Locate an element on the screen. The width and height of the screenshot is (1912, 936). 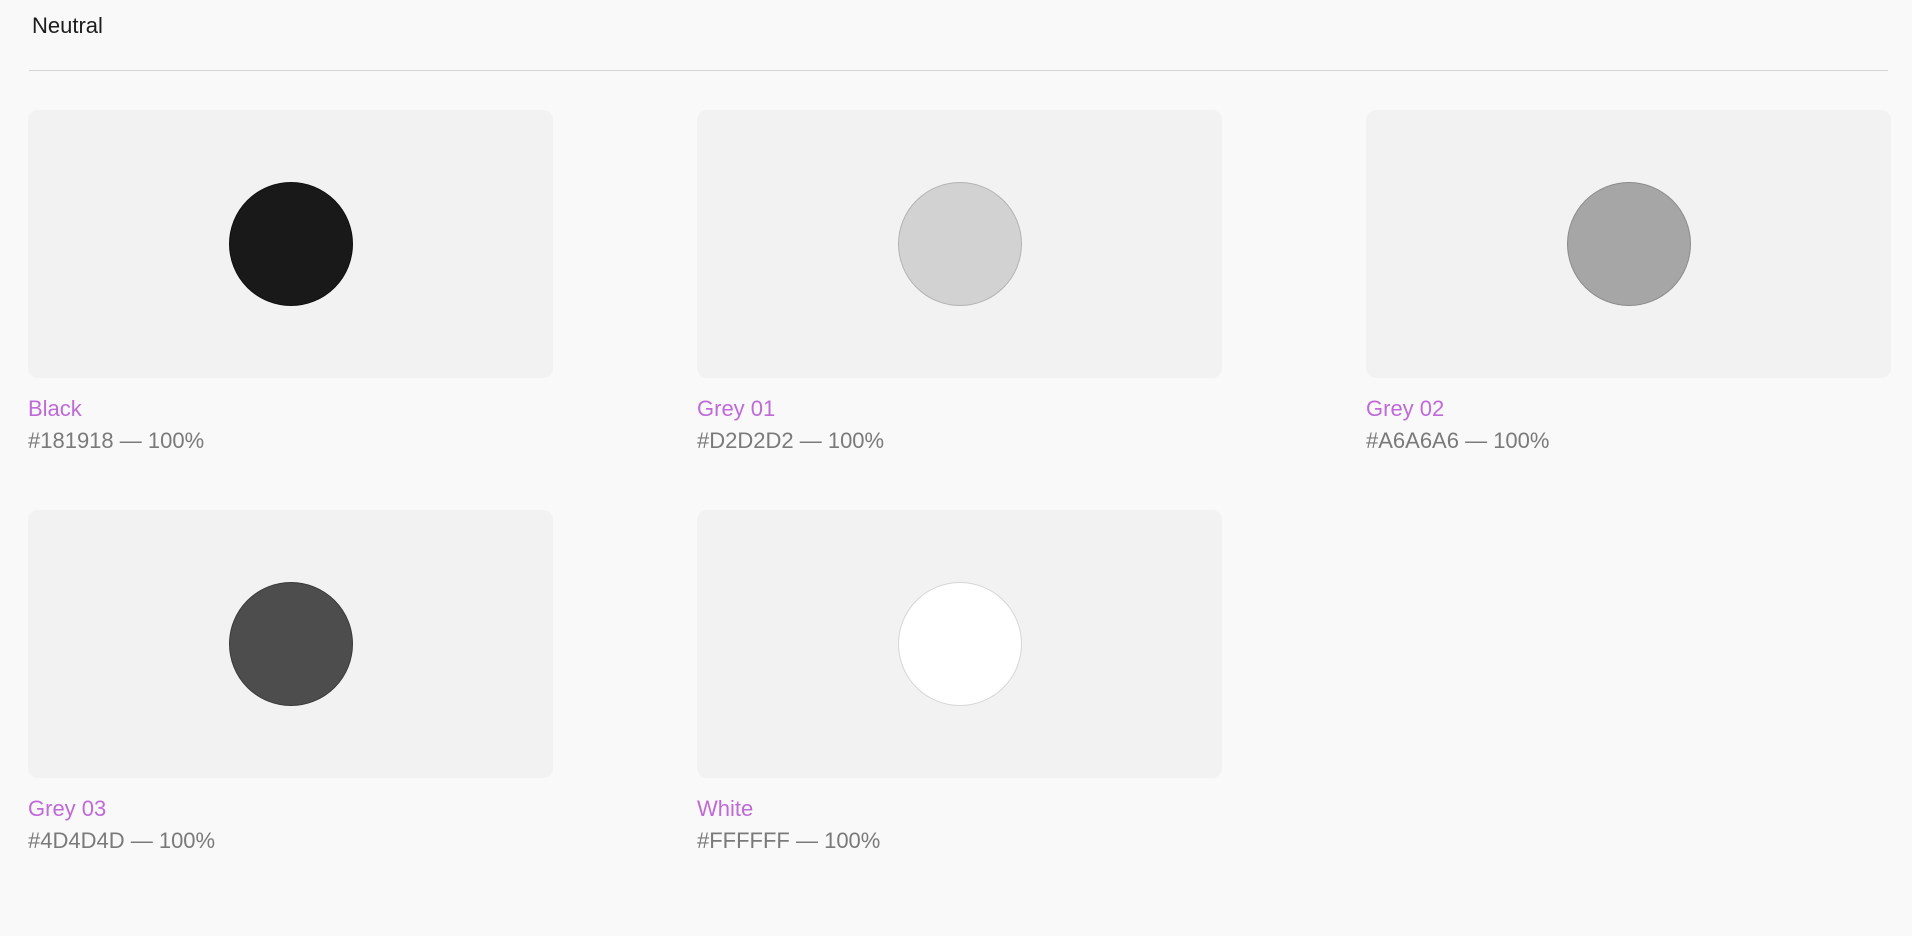
swatch-value: #FFFFFF — 100% is located at coordinates (789, 840).